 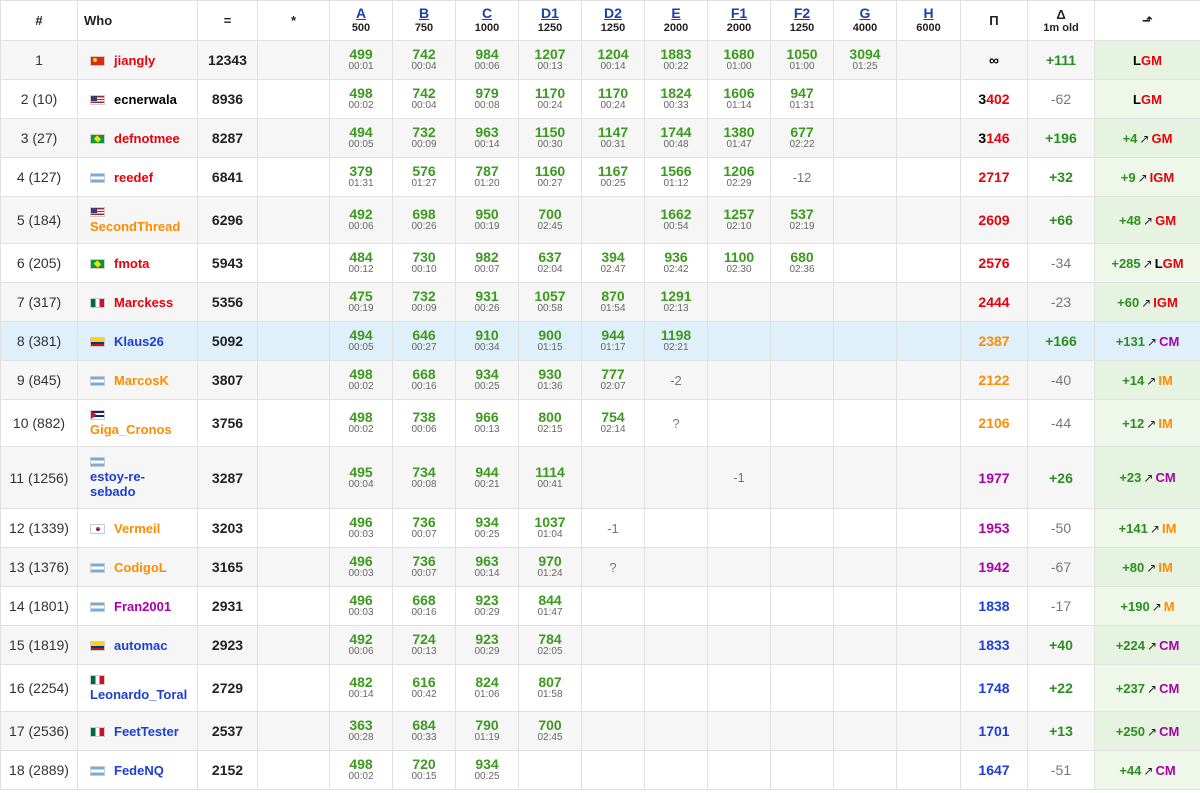 What do you see at coordinates (131, 429) in the screenshot?
I see `user-handle-link: Giga_Cronos` at bounding box center [131, 429].